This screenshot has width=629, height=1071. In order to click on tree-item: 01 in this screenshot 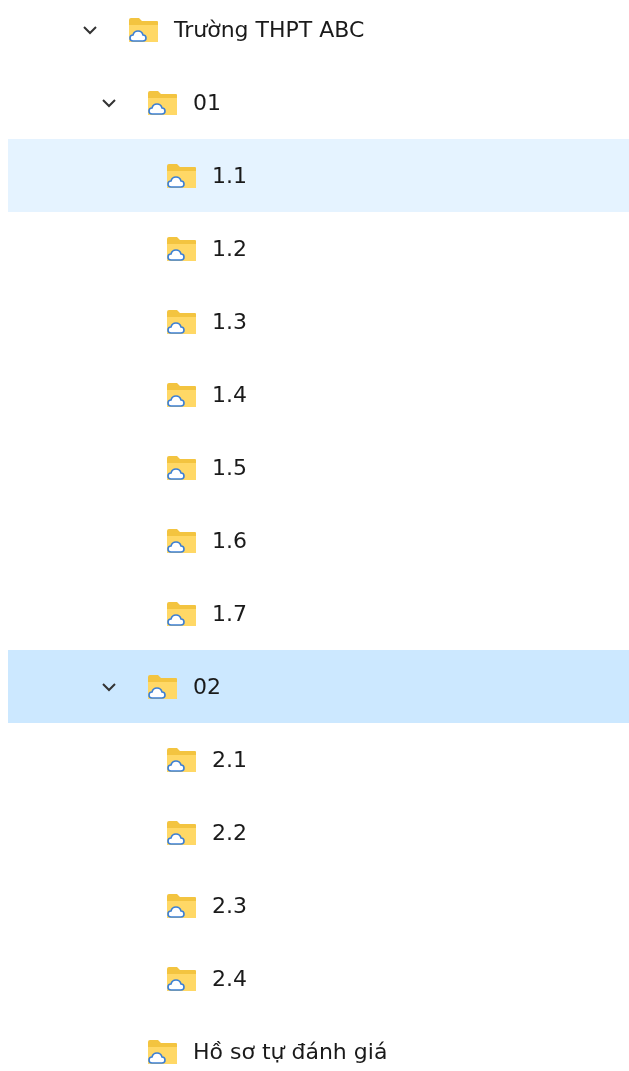, I will do `click(318, 102)`.